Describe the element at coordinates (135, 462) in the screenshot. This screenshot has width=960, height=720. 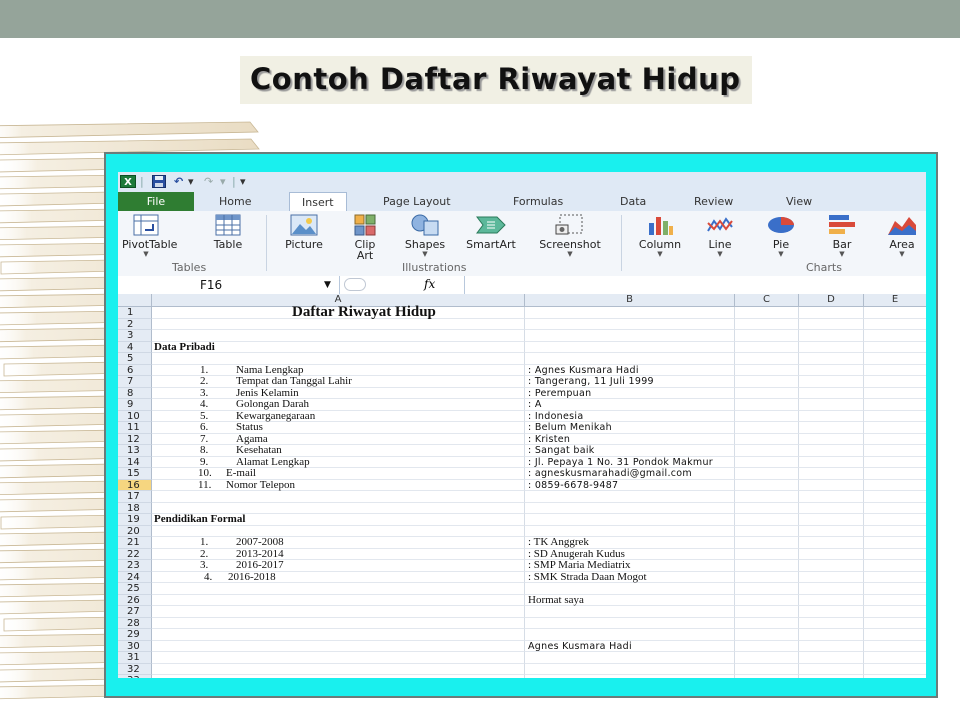
I see `row-header: 14` at that location.